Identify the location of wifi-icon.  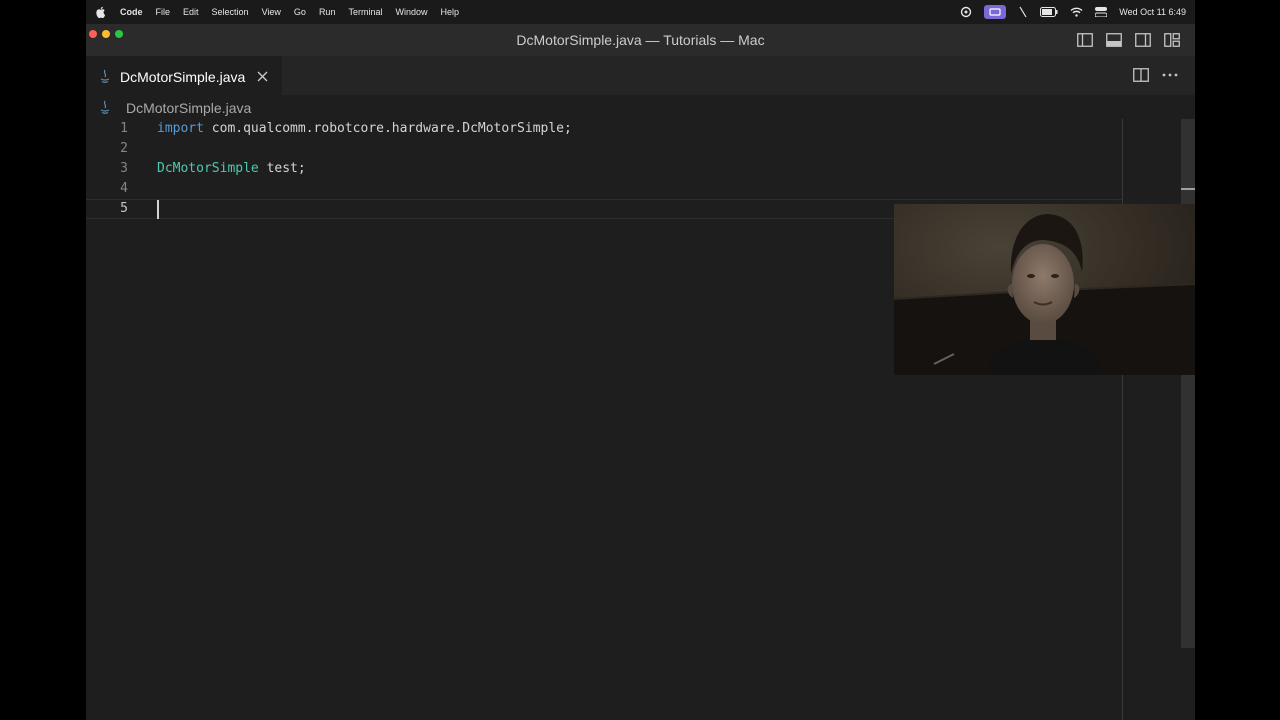
(1076, 12).